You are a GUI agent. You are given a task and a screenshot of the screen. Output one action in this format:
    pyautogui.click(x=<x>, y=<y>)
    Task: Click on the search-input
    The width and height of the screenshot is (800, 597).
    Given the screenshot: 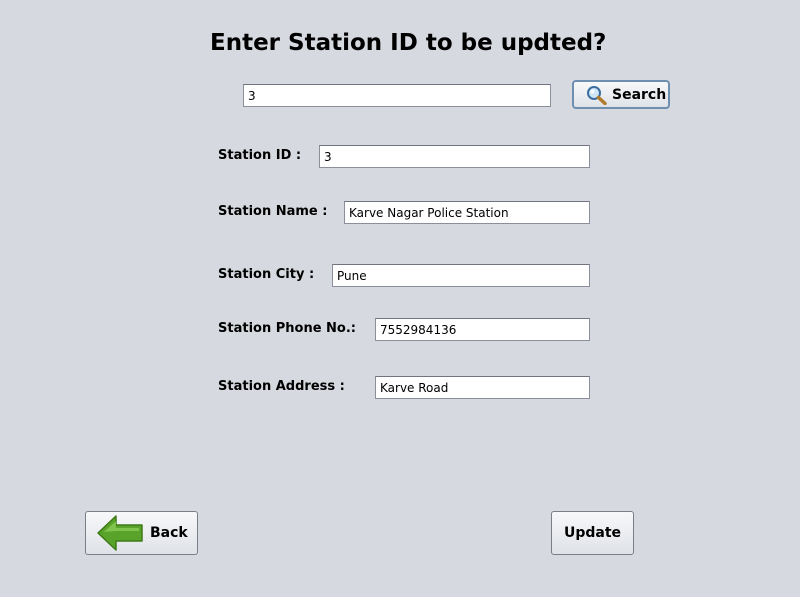 What is the action you would take?
    pyautogui.click(x=397, y=95)
    